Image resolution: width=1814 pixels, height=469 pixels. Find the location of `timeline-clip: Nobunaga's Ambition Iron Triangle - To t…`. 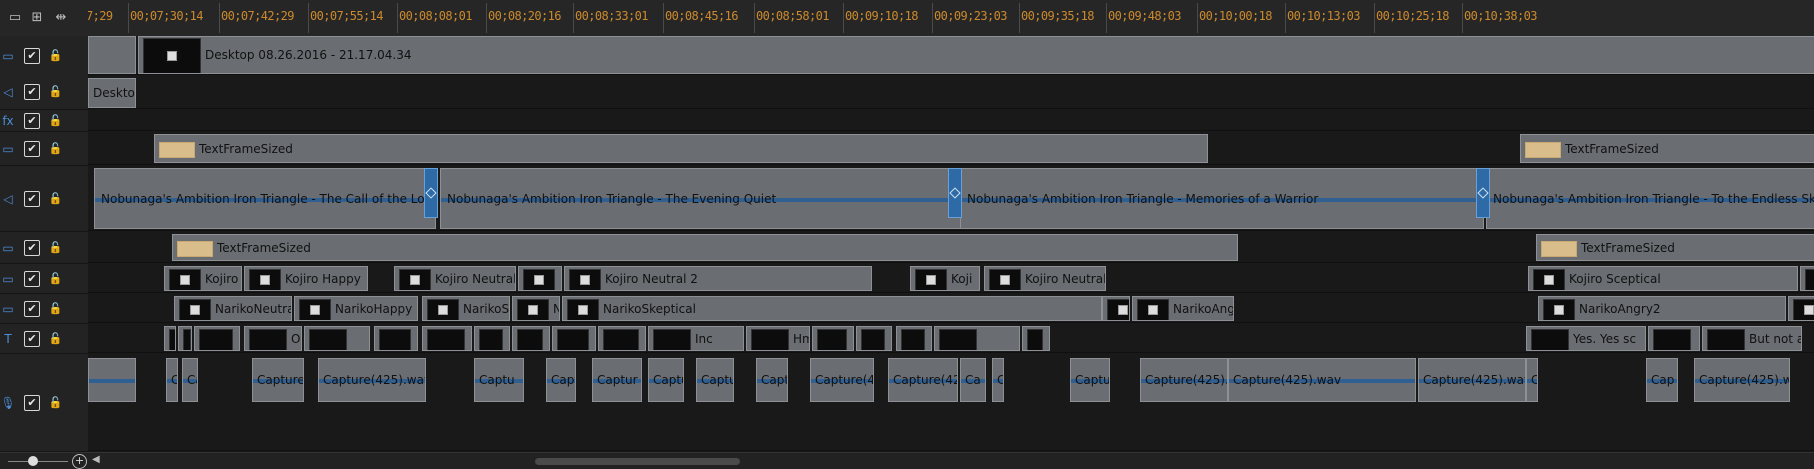

timeline-clip: Nobunaga's Ambition Iron Triangle - To t… is located at coordinates (1650, 198).